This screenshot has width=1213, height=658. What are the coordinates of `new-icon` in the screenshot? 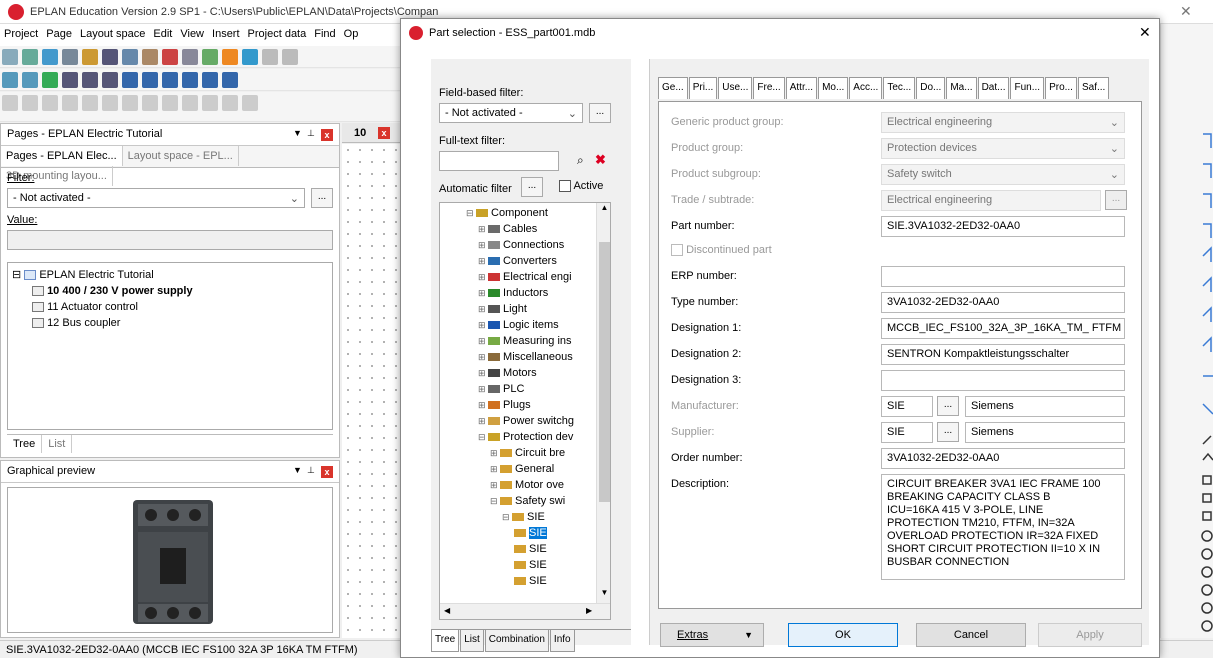 It's located at (10, 57).